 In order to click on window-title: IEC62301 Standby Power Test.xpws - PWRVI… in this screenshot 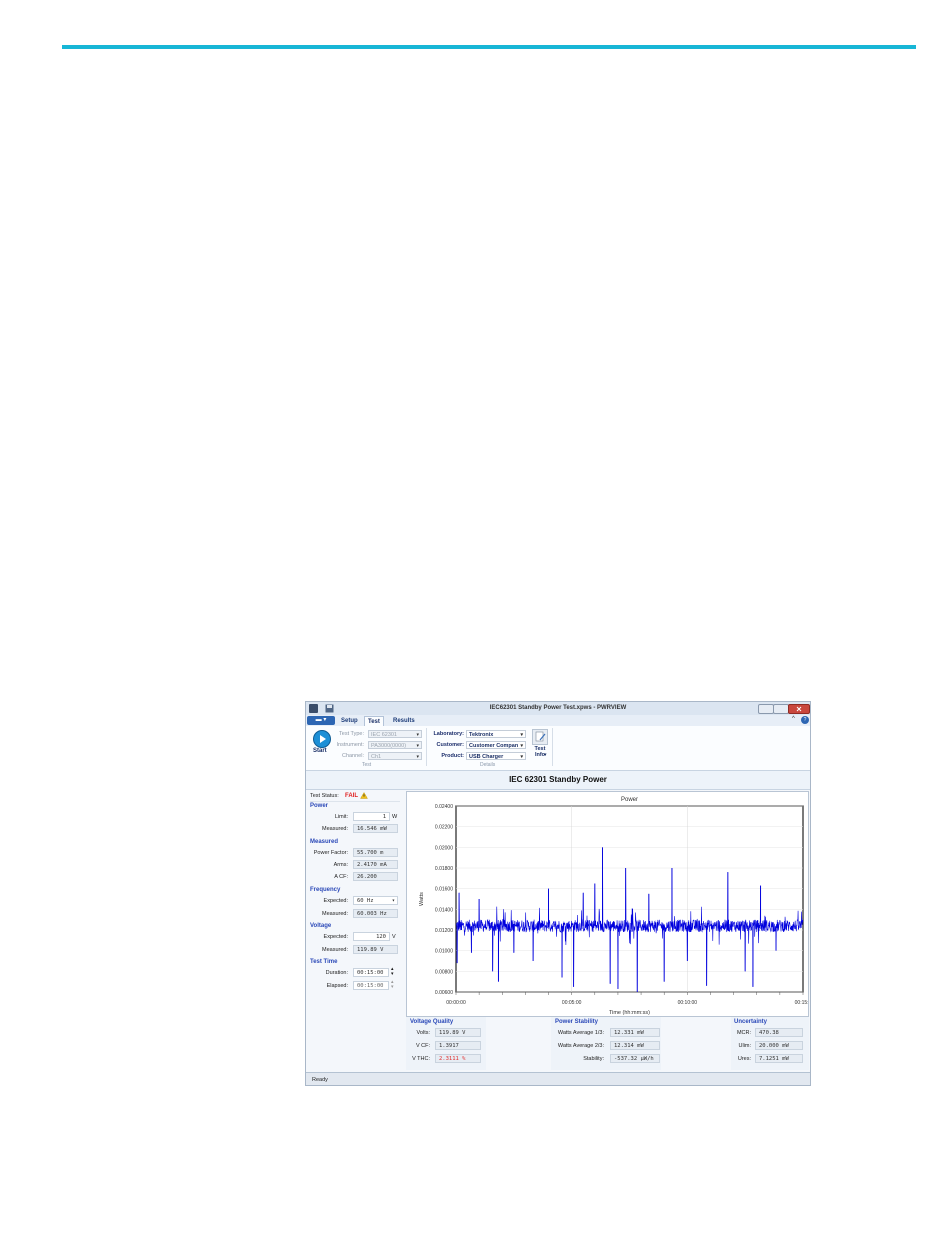, I will do `click(558, 708)`.